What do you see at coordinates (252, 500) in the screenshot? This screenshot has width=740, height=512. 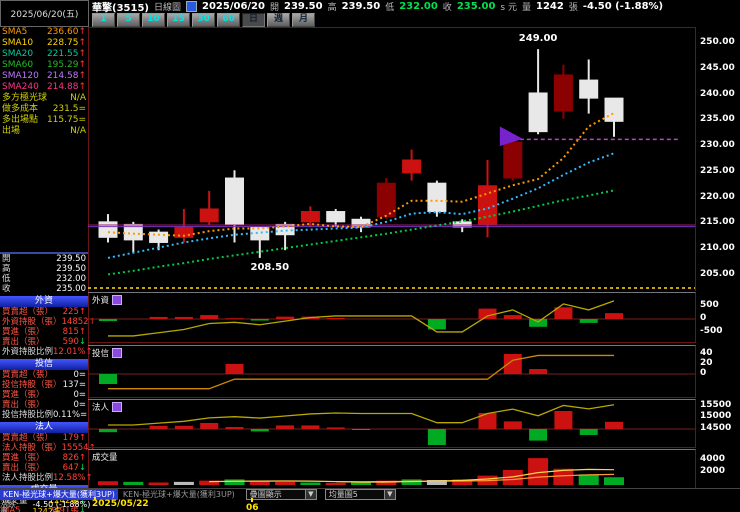 I see `x-axis-tick` at bounding box center [252, 500].